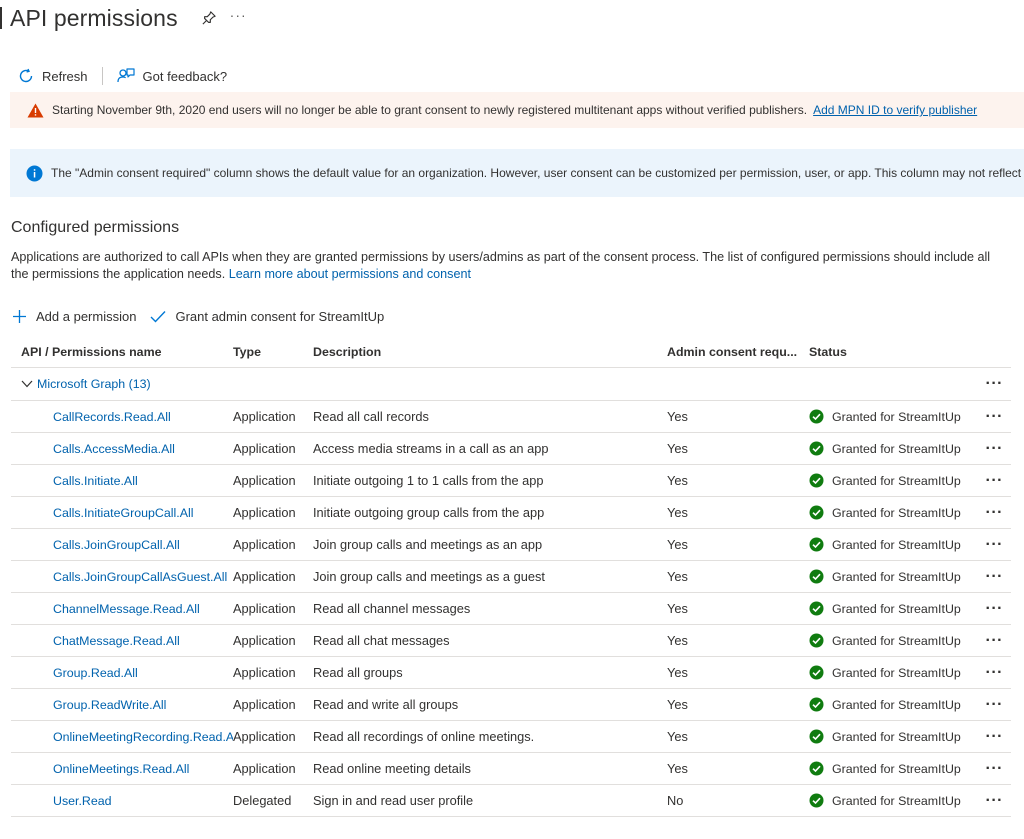  I want to click on permission-name-link: Calls.Initiate.All, so click(95, 481).